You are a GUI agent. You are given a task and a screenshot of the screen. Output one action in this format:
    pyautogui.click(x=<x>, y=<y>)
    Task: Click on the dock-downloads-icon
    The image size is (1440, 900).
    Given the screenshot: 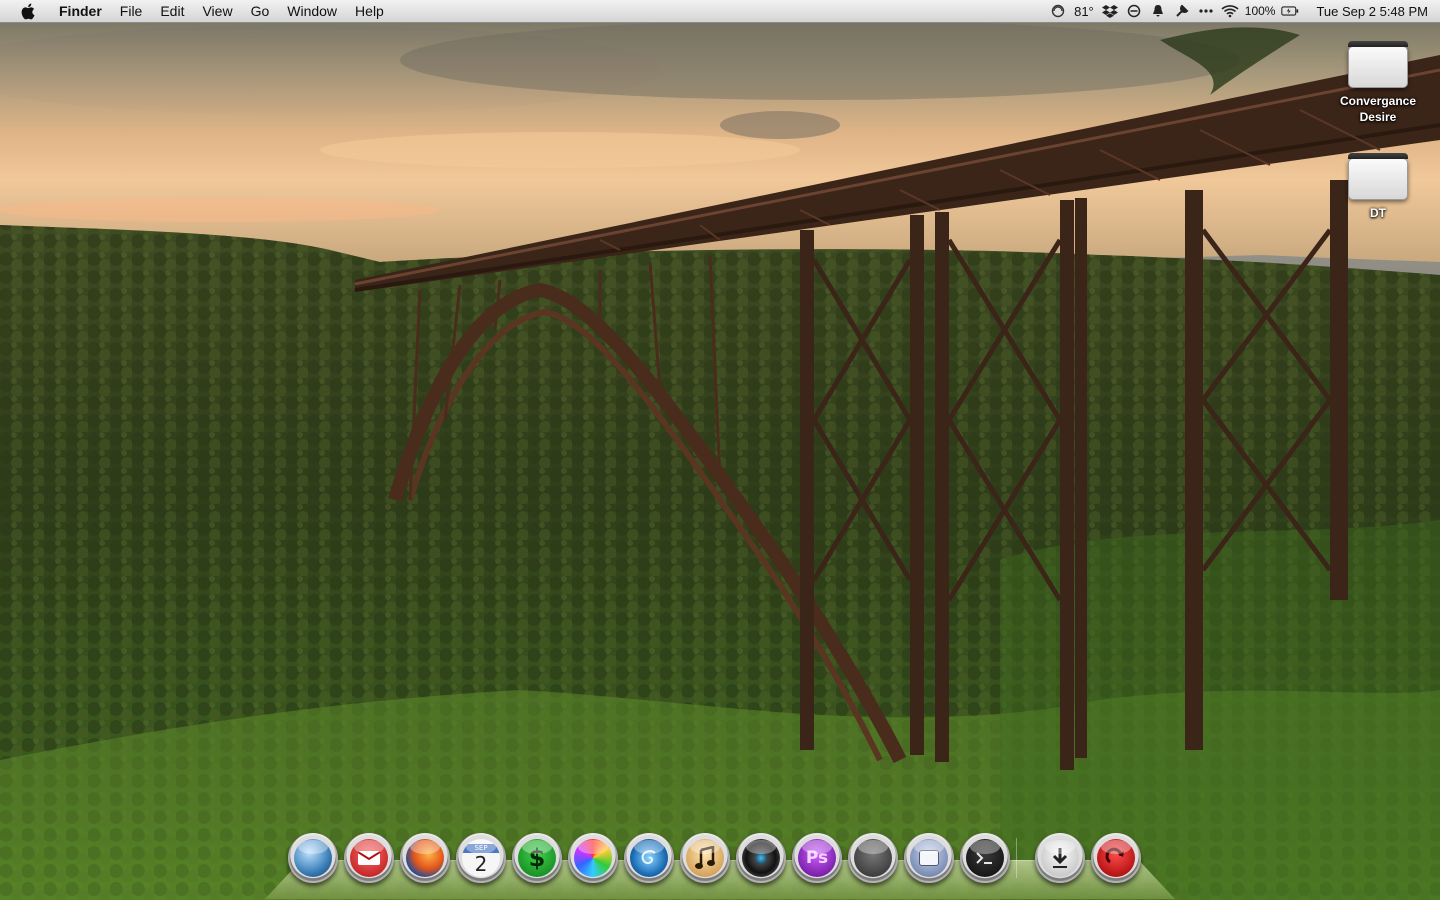 What is the action you would take?
    pyautogui.click(x=1060, y=858)
    